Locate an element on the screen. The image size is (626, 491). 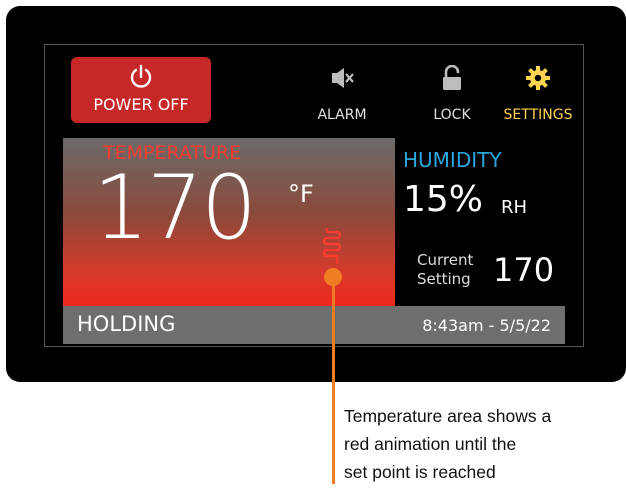
status-bar: HOLDING 8:43am - 5/5/22 is located at coordinates (314, 325).